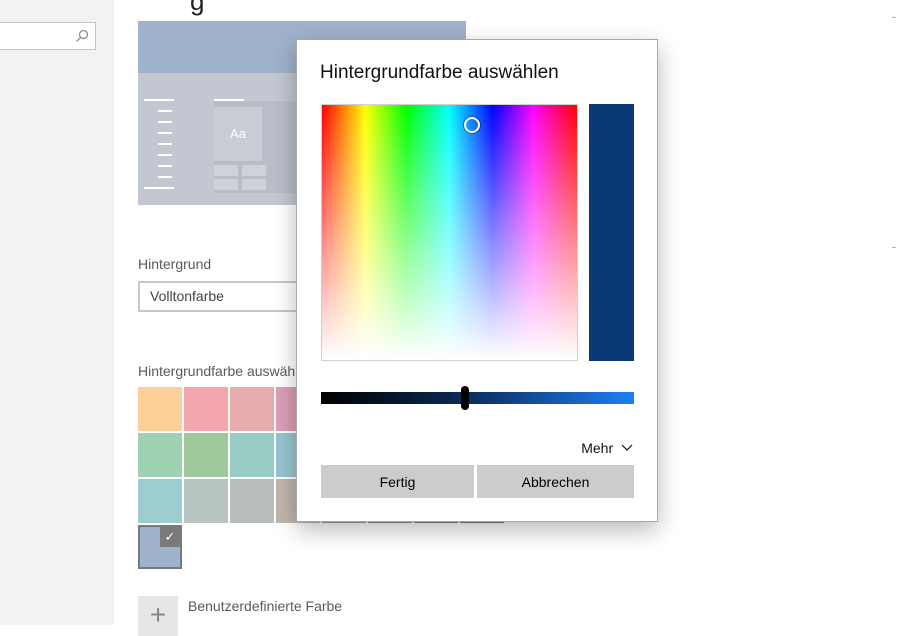  Describe the element at coordinates (597, 448) in the screenshot. I see `more-label: Mehr` at that location.